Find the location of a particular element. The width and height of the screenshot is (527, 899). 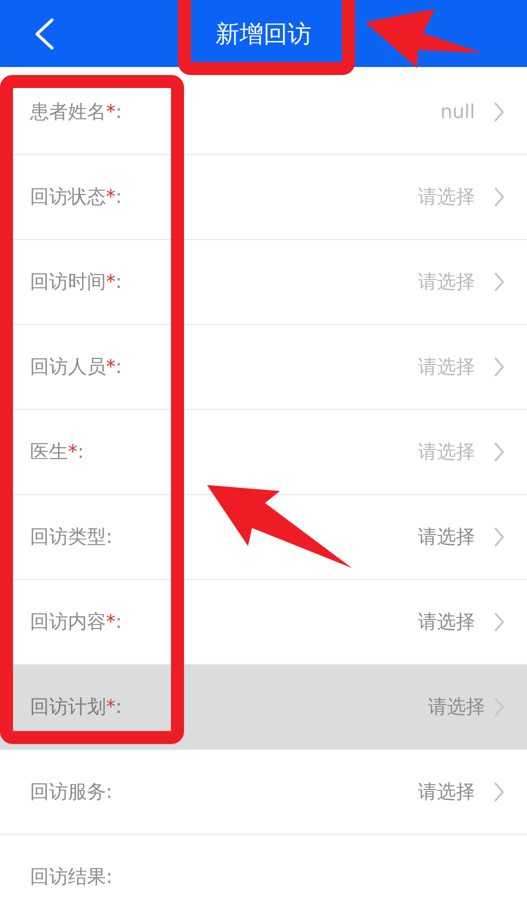

field-label: 回访状态*: is located at coordinates (76, 197).